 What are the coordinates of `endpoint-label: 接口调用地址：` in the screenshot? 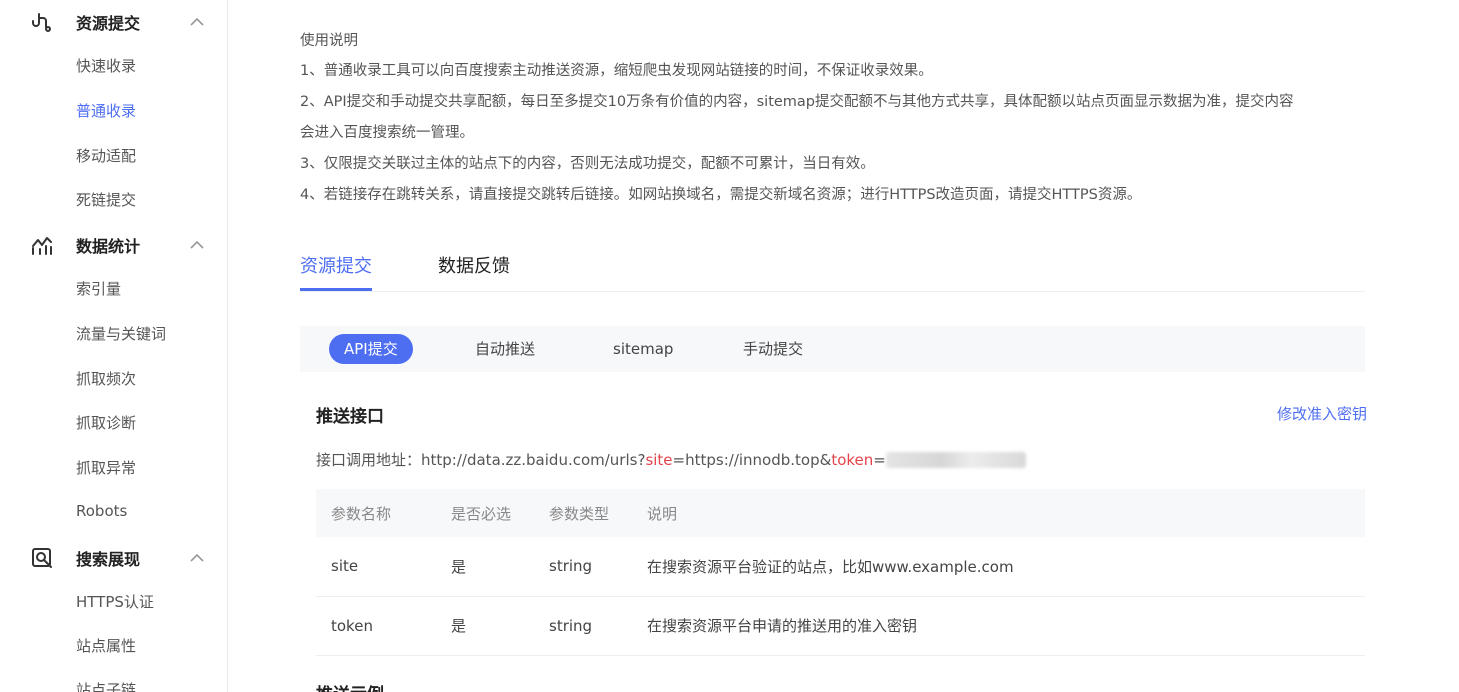 It's located at (369, 460).